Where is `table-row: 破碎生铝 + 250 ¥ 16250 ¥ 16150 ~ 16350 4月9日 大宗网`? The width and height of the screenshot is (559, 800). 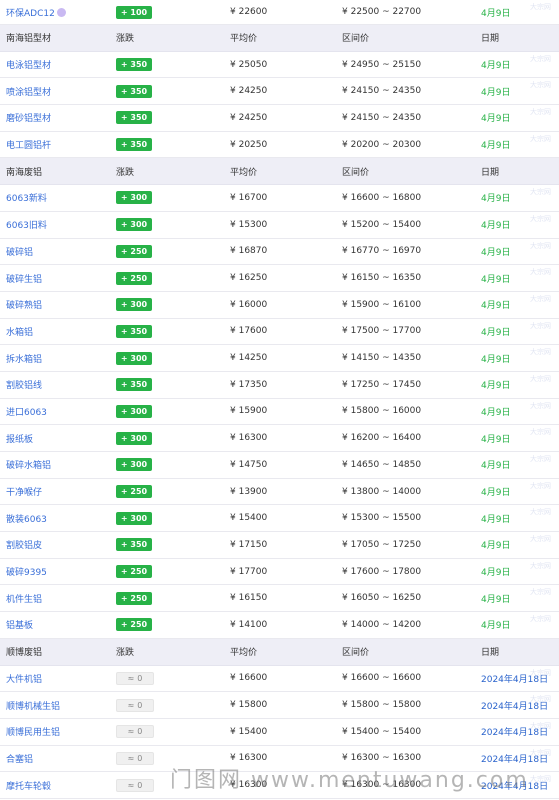
table-row: 破碎生铝 + 250 ¥ 16250 ¥ 16150 ~ 16350 4月9日 大宗网 is located at coordinates (279, 278).